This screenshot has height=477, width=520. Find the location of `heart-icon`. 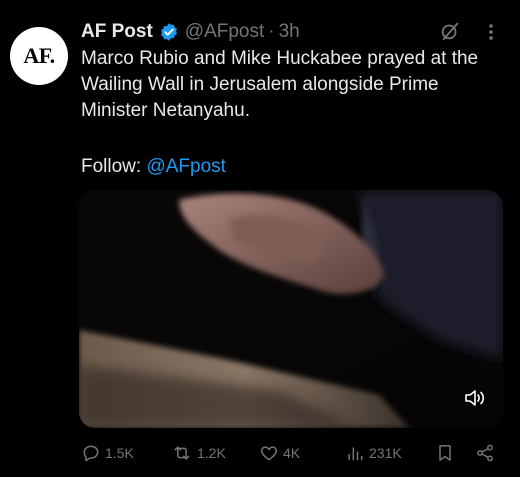

heart-icon is located at coordinates (269, 453).